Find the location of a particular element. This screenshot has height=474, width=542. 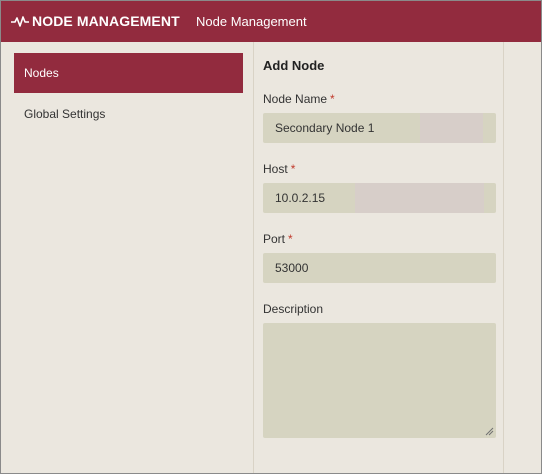

panel-divider-right is located at coordinates (503, 257).